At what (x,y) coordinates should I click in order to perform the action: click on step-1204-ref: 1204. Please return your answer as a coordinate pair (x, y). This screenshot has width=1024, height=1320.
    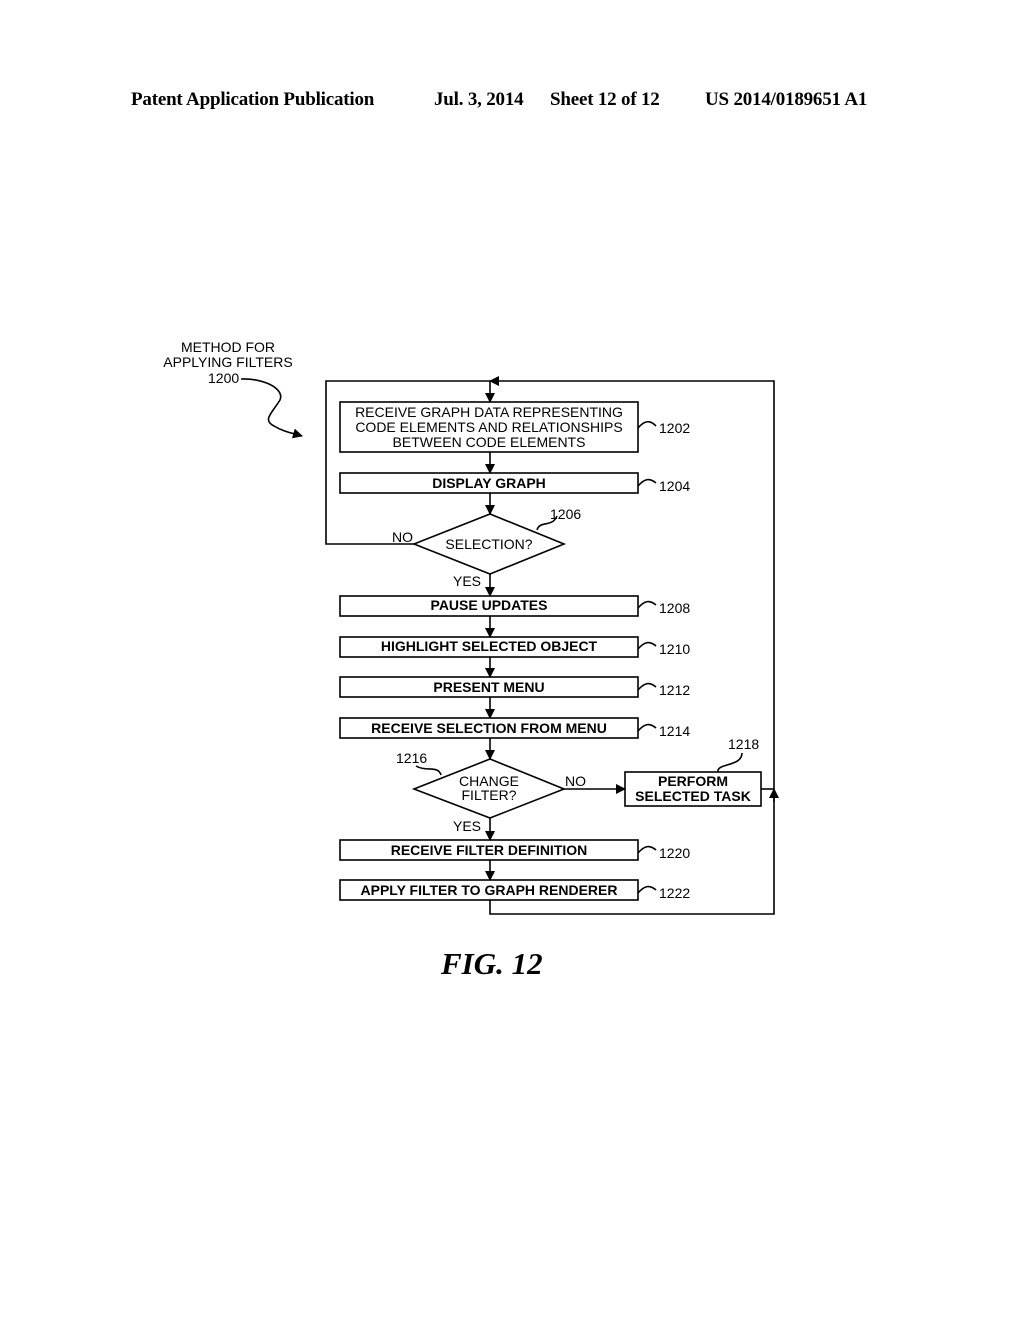
    Looking at the image, I should click on (674, 486).